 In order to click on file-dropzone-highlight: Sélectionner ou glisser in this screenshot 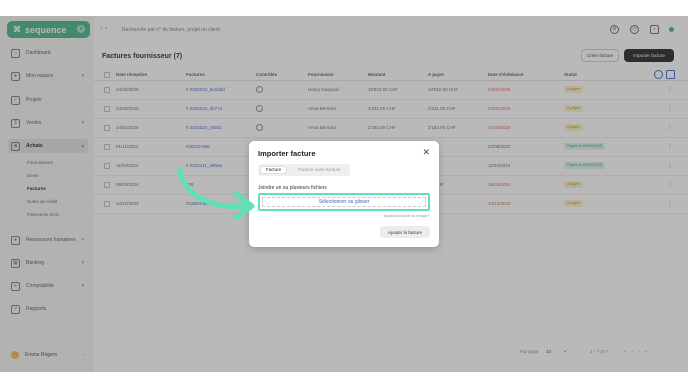, I will do `click(344, 202)`.